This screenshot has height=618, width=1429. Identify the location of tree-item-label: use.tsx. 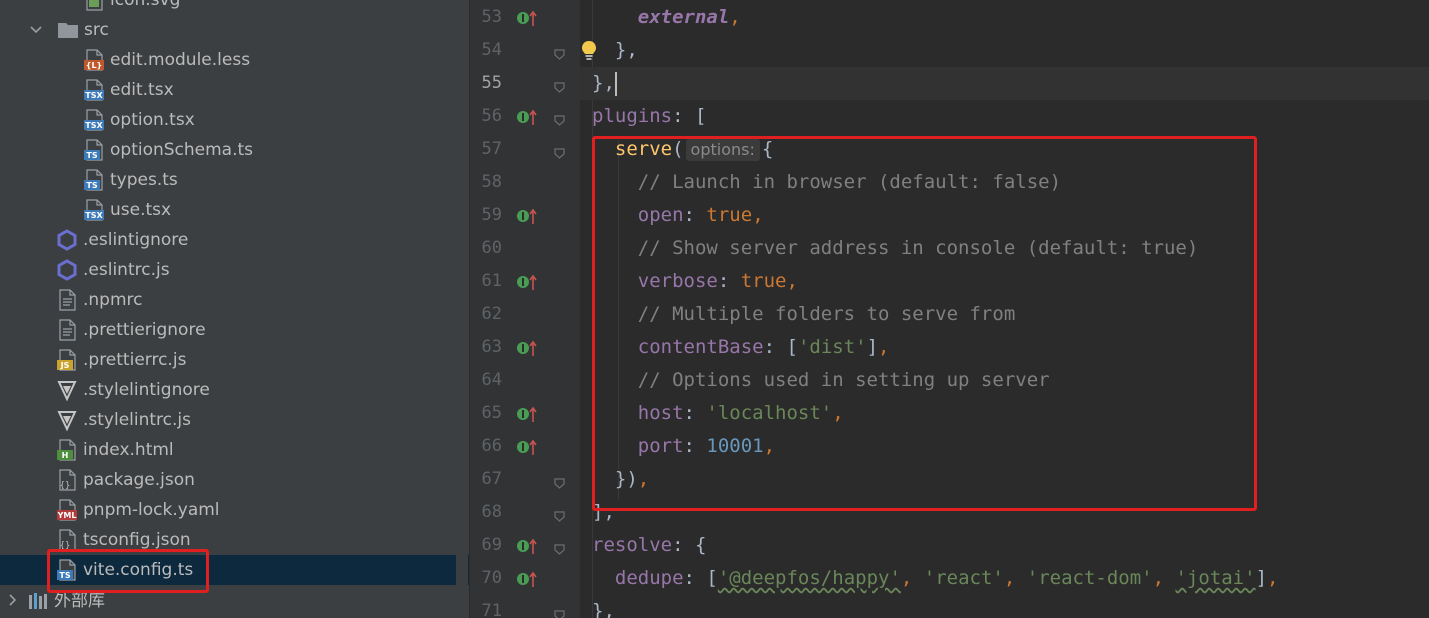
(141, 210).